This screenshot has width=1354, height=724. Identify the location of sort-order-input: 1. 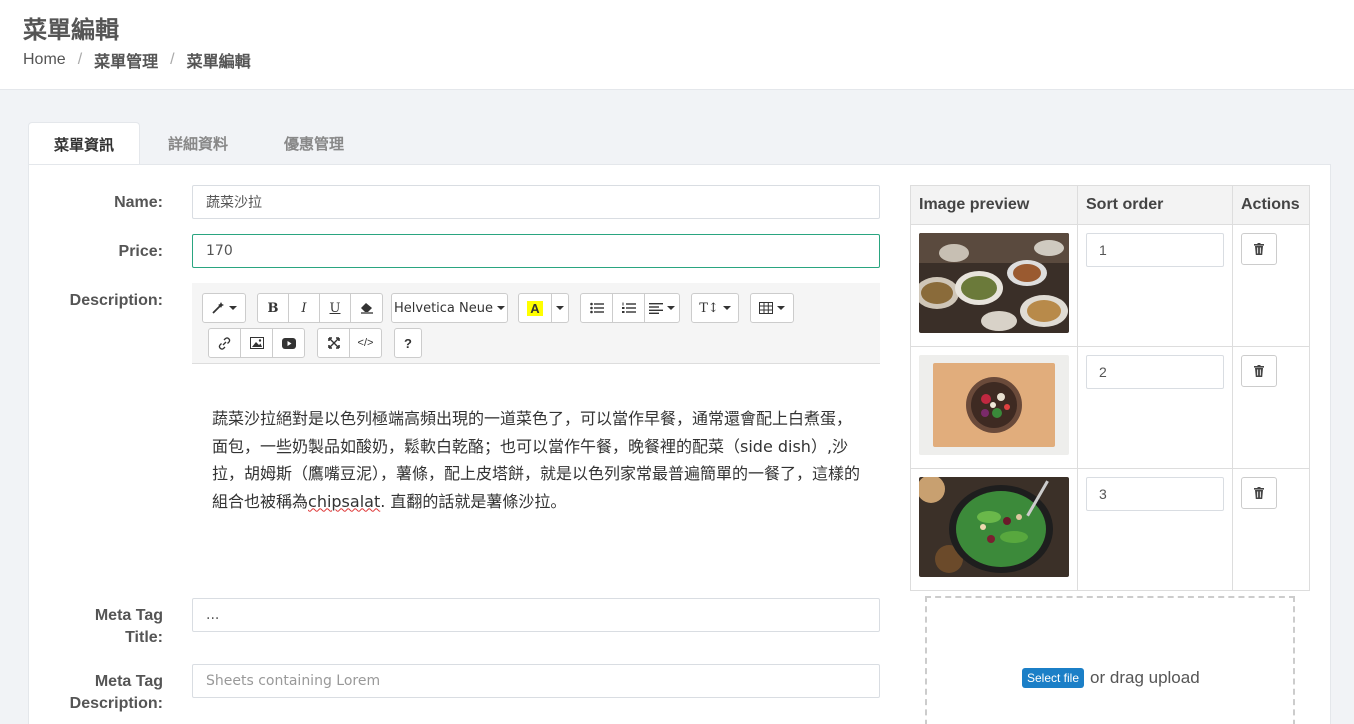
(1155, 250).